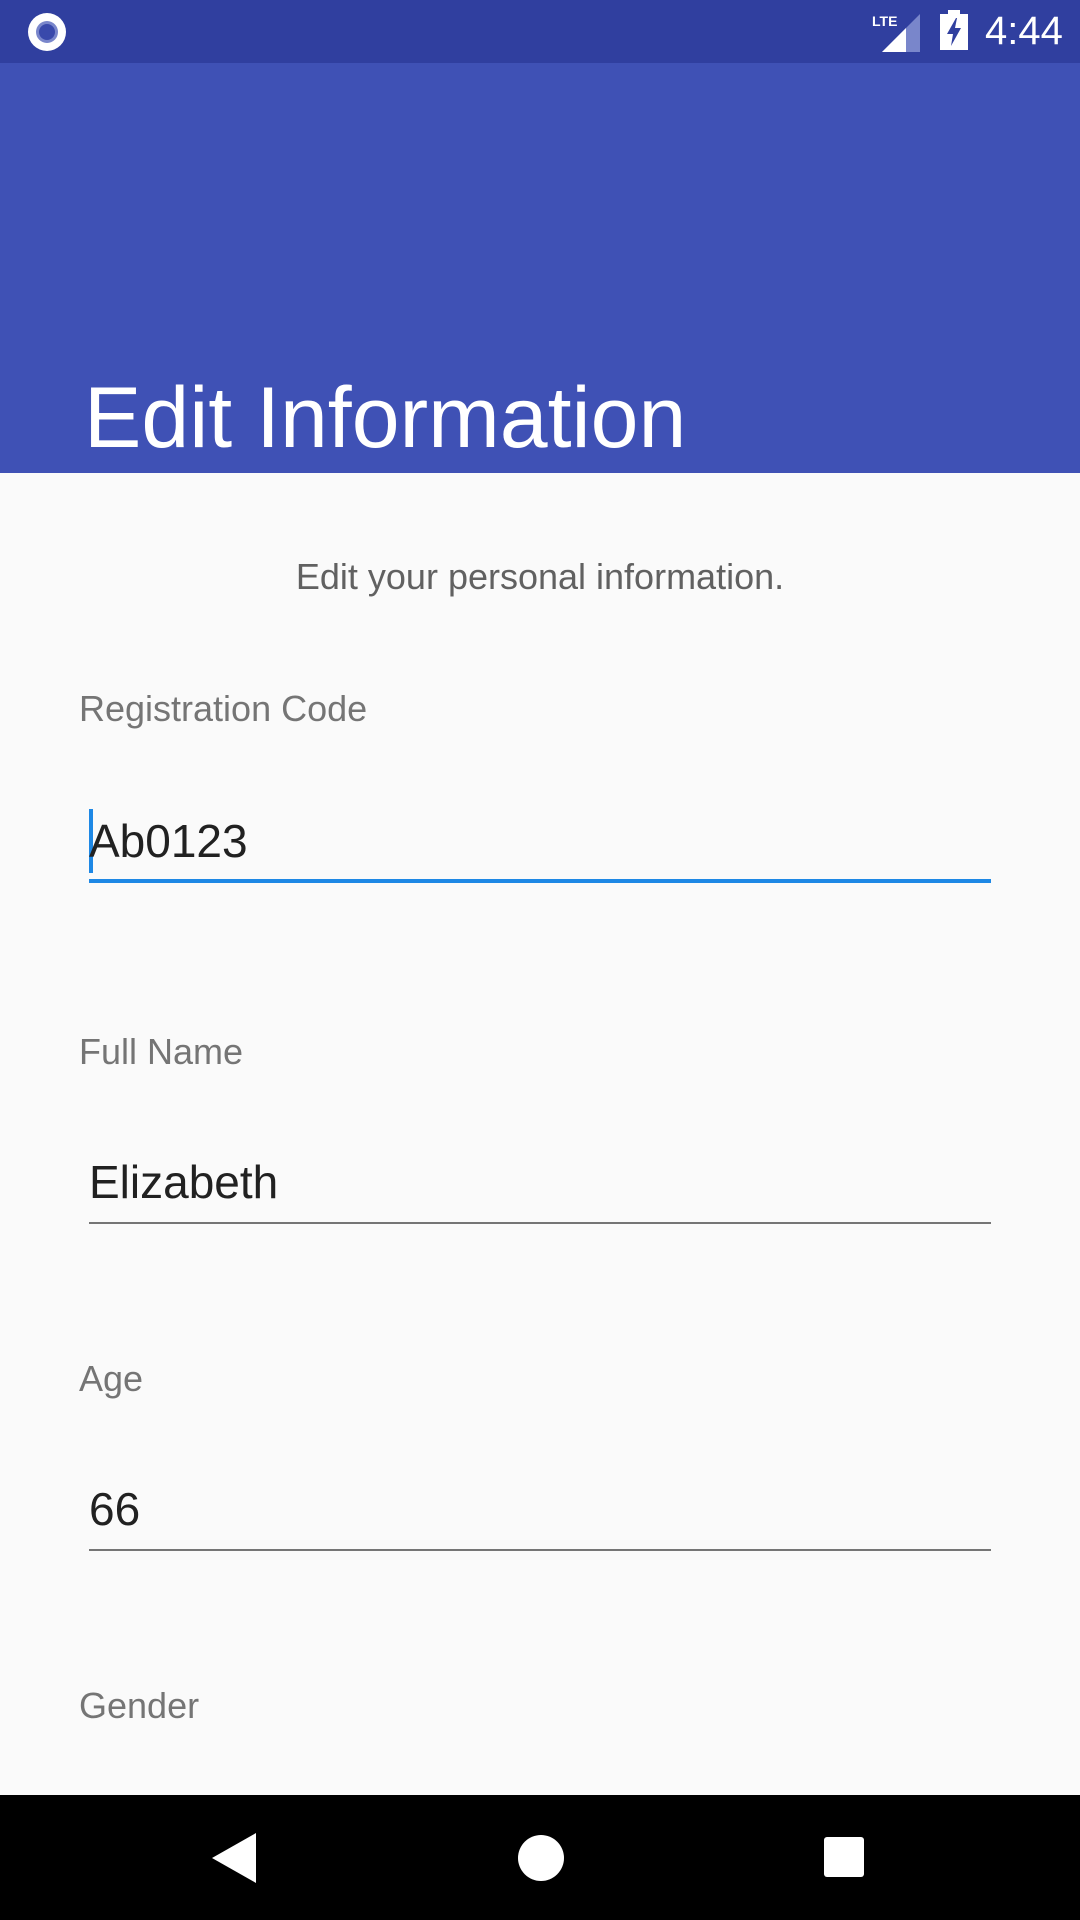 This screenshot has height=1920, width=1080. What do you see at coordinates (540, 31) in the screenshot?
I see `status-bar: LTE 4:44` at bounding box center [540, 31].